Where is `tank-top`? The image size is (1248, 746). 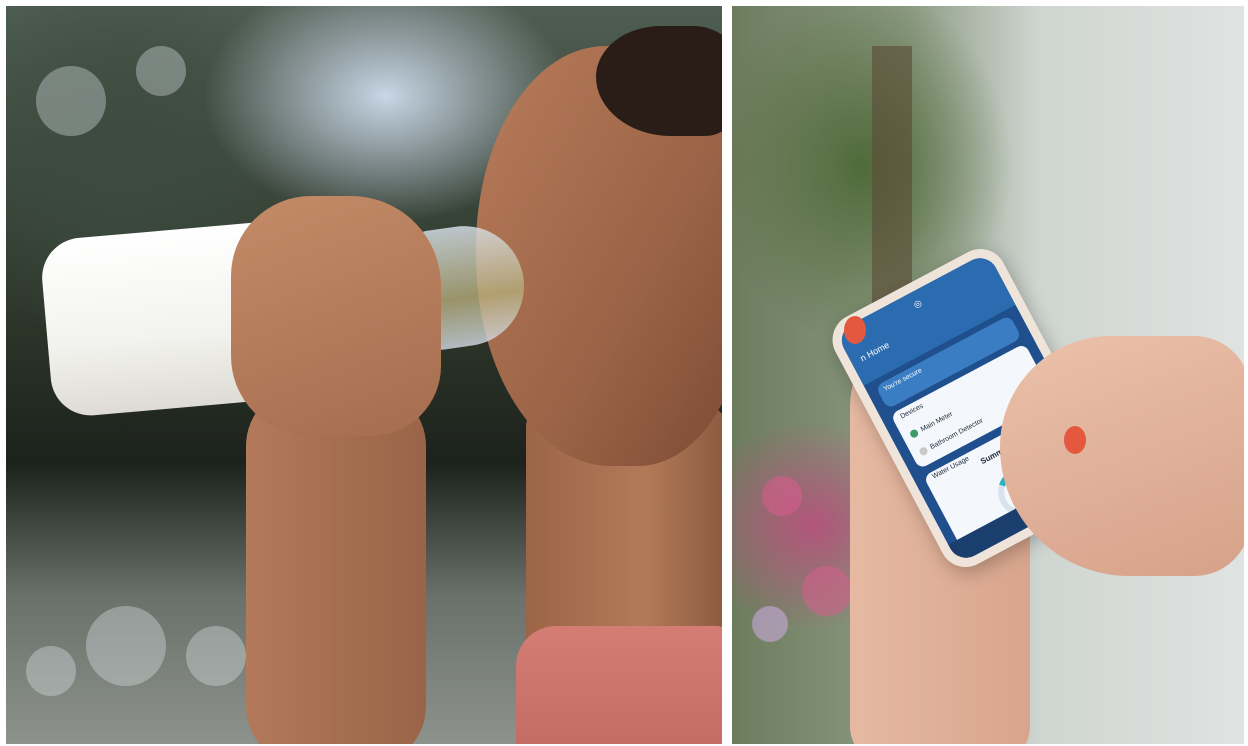
tank-top is located at coordinates (619, 685).